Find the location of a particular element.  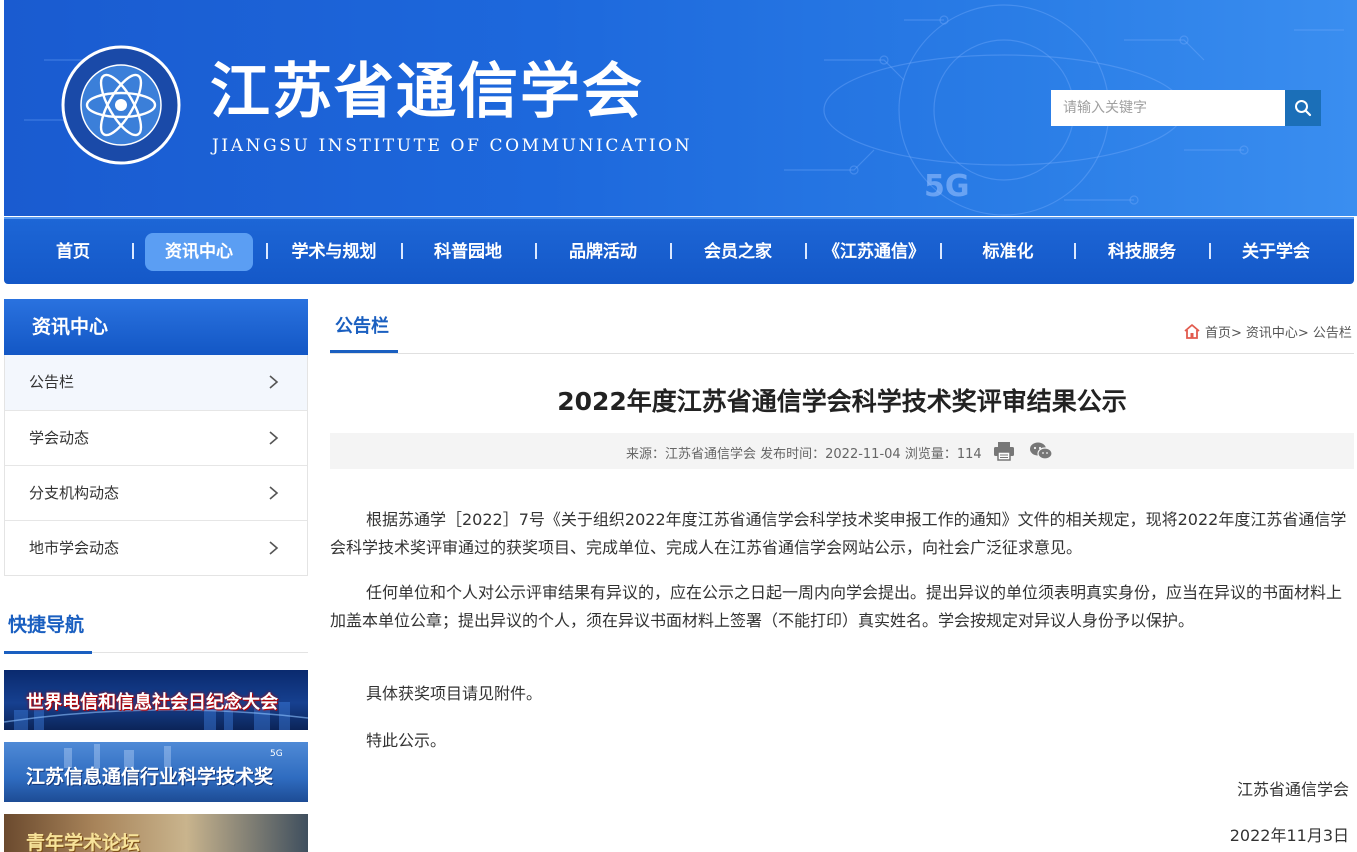

article-paragraph: 具体获奖项目请见附件。 is located at coordinates (454, 693).